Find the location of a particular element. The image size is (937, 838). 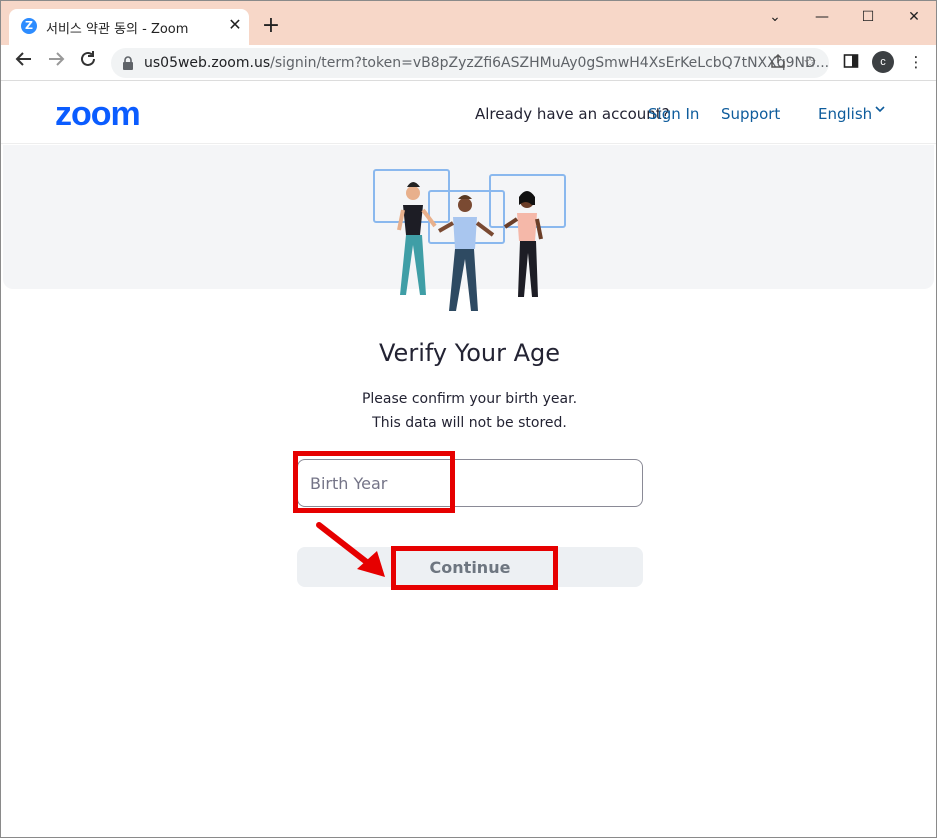

instruction-line-1: Please confirm your birth year. is located at coordinates (469, 399).